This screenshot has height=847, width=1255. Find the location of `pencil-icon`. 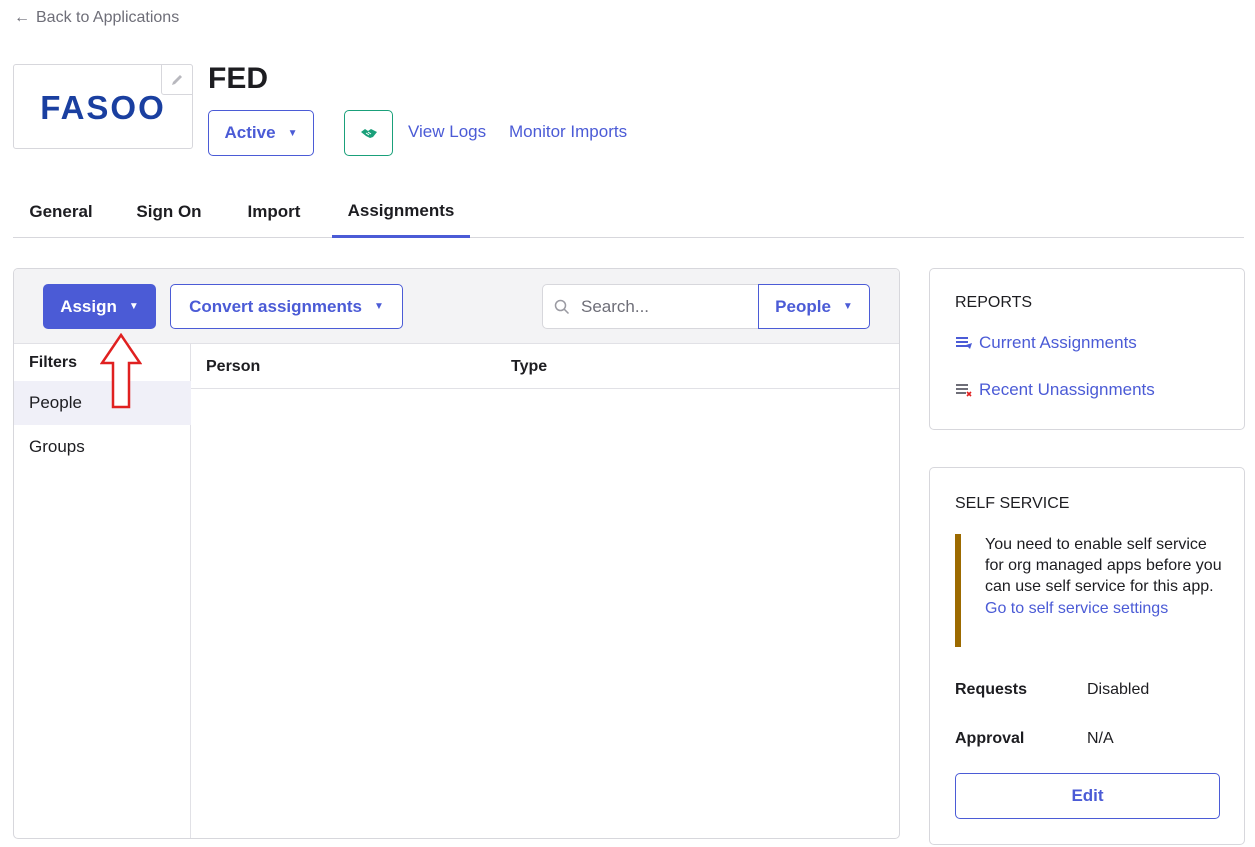

pencil-icon is located at coordinates (177, 79).